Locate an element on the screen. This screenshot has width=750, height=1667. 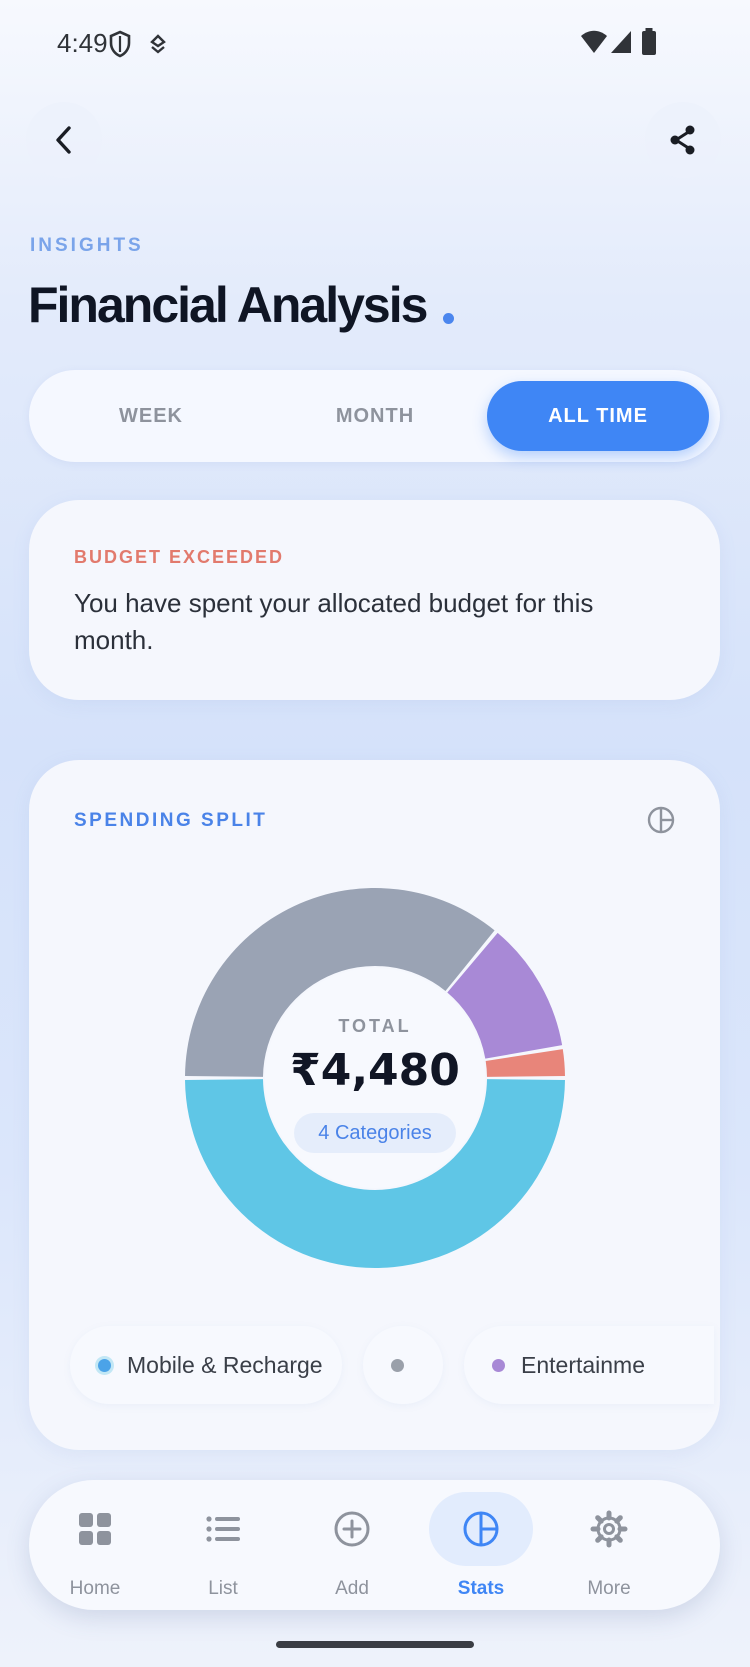
period-selector: WEEK MONTH ALL TIME is located at coordinates (374, 416).